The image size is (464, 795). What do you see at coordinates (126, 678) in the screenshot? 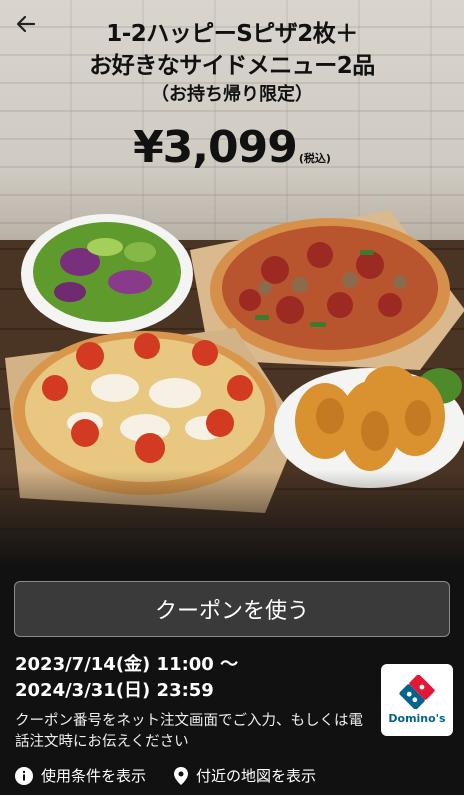
I see `validity-period: 2023/7/14(金) 11:00 〜 2024/3/31(日) 23:59` at bounding box center [126, 678].